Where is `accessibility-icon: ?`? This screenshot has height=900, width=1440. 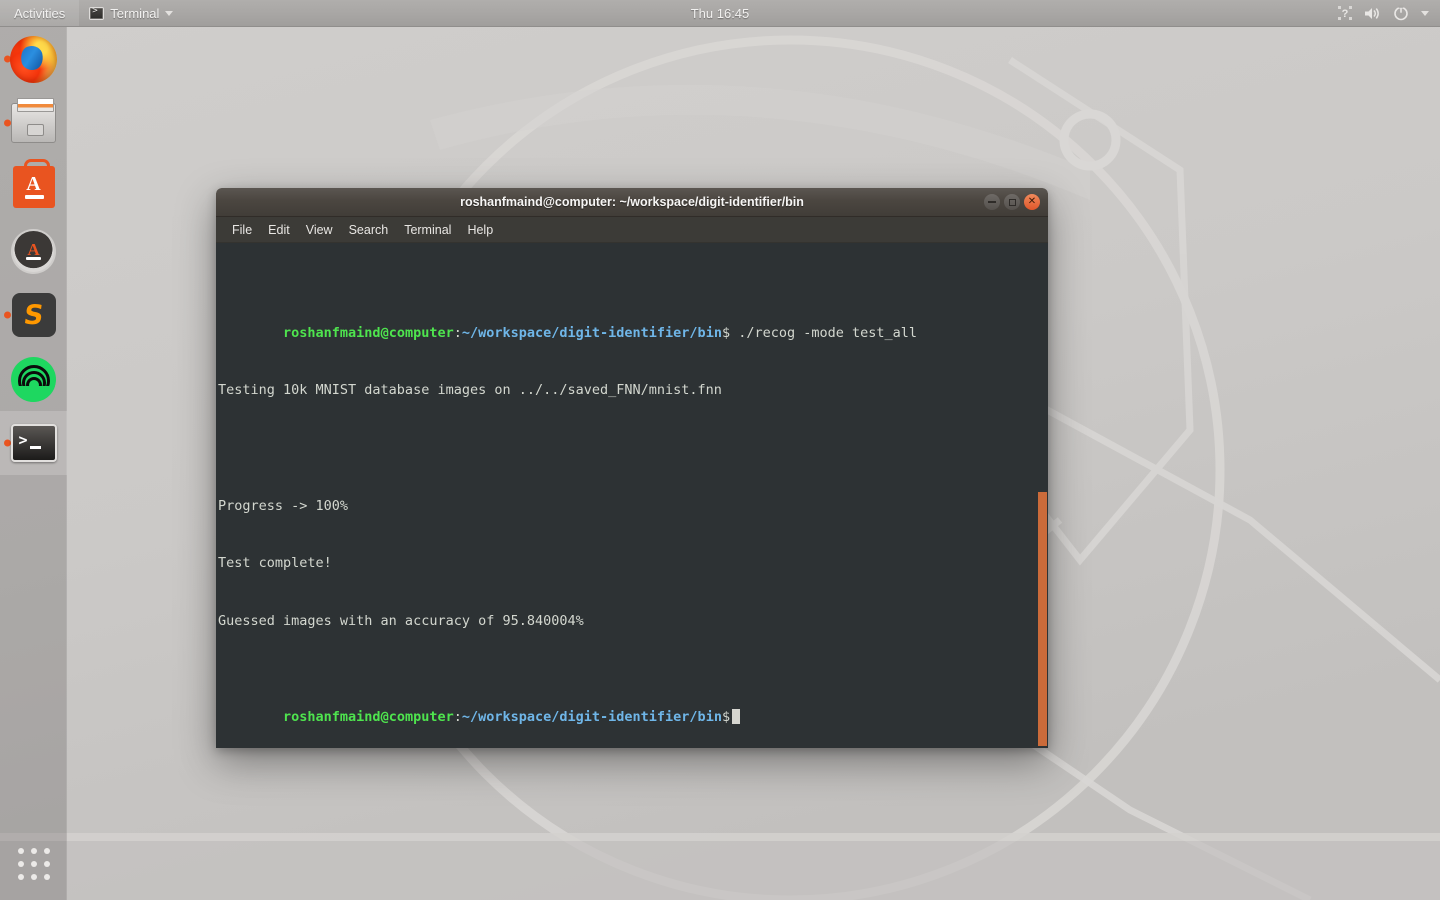 accessibility-icon: ? is located at coordinates (1345, 13).